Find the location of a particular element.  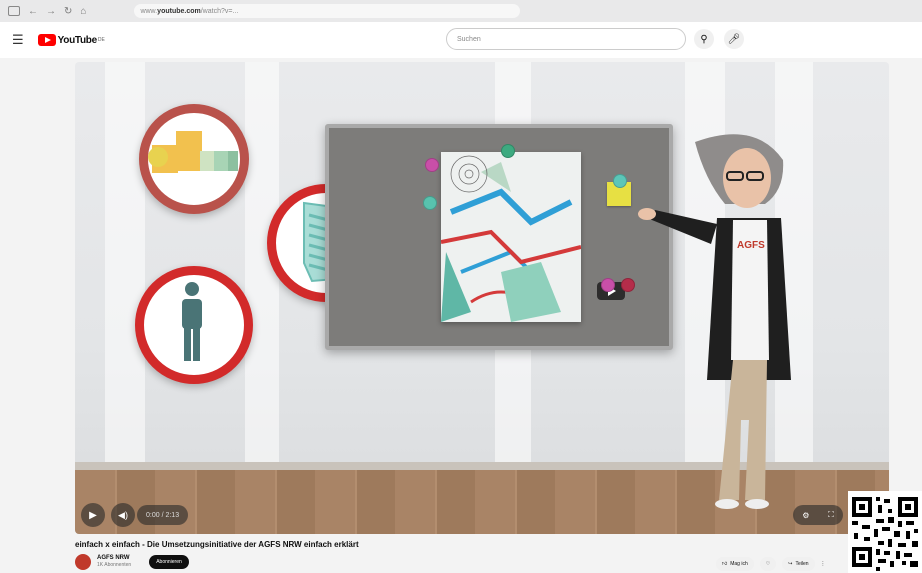

reload-icon: ↻ is located at coordinates (68, 11).